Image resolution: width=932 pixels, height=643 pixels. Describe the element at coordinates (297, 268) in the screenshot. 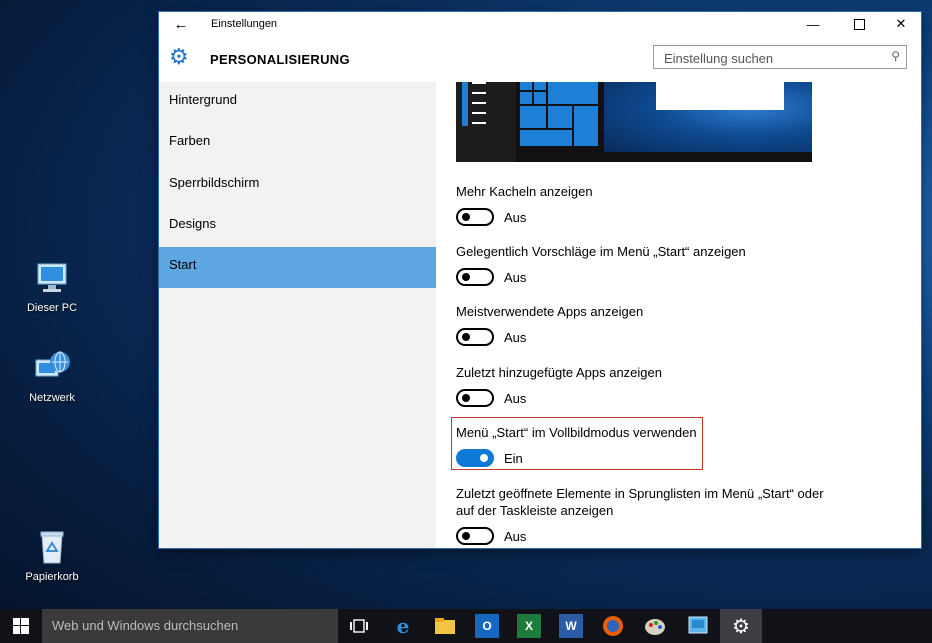

I see `sidebar-item-start: Start` at that location.